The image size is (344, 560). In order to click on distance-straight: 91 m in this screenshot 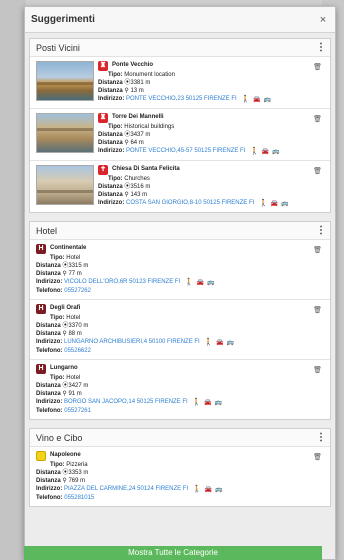, I will do `click(75, 394)`.